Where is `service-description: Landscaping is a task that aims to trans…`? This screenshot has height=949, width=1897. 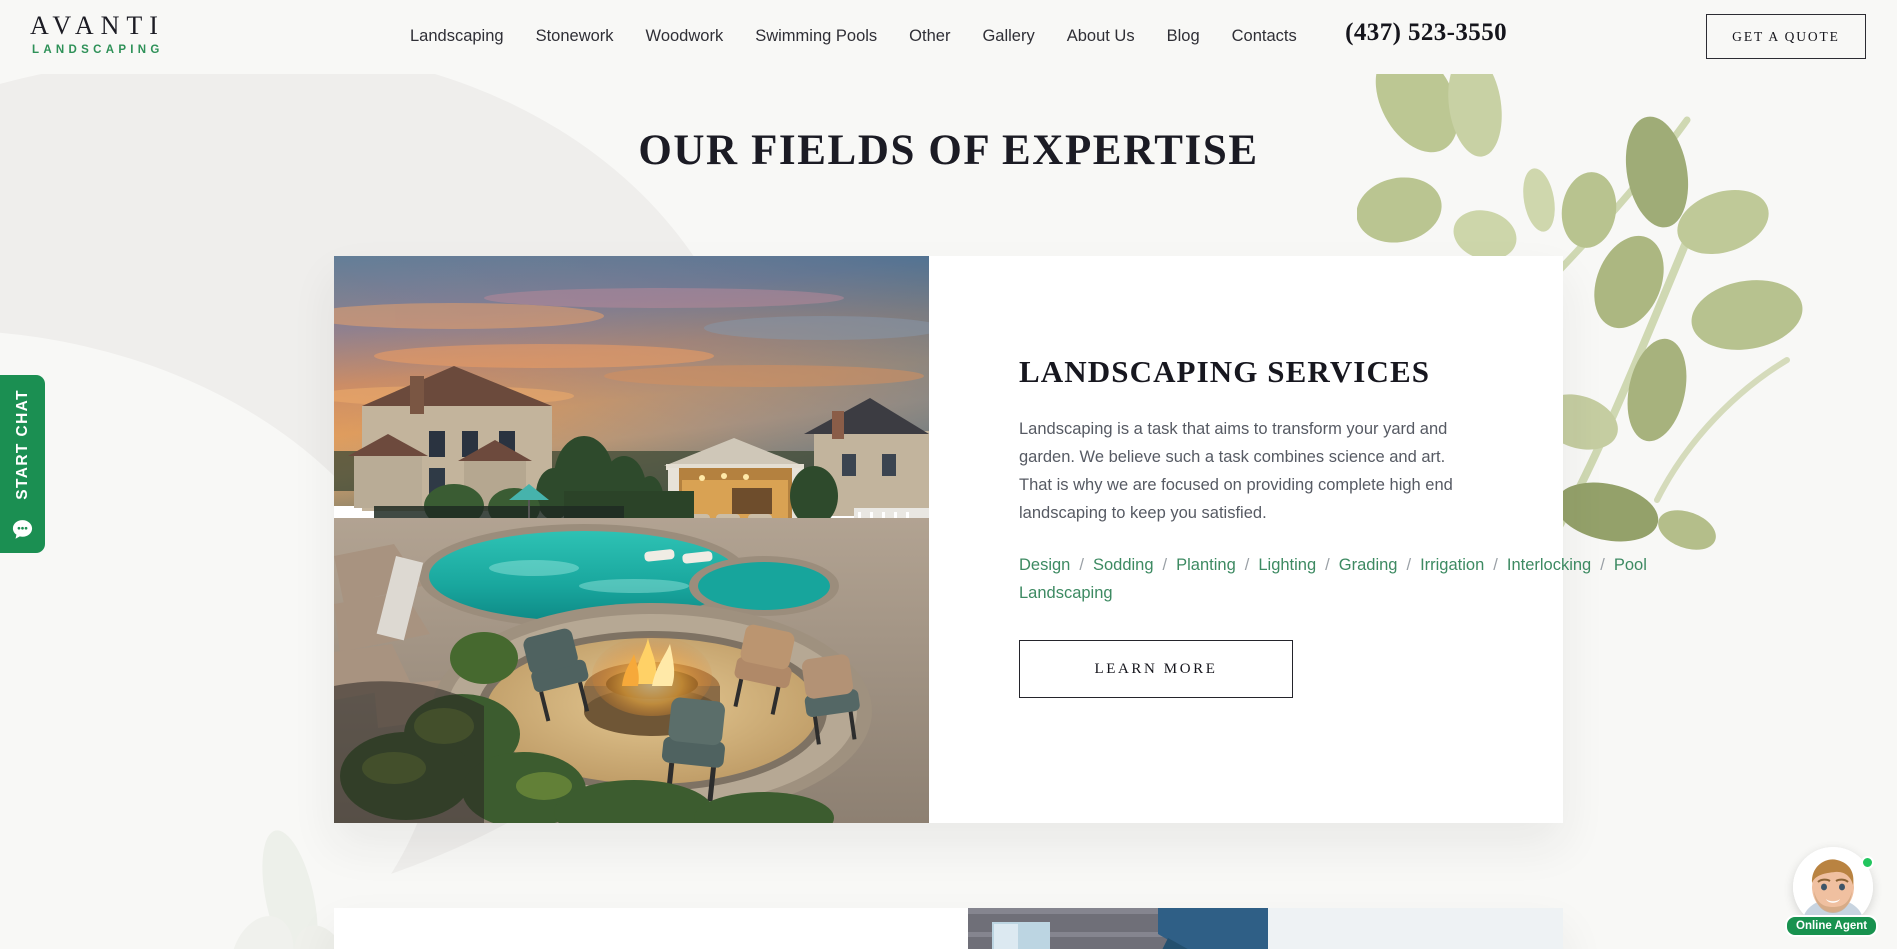
service-description: Landscaping is a task that aims to trans… is located at coordinates (1236, 471).